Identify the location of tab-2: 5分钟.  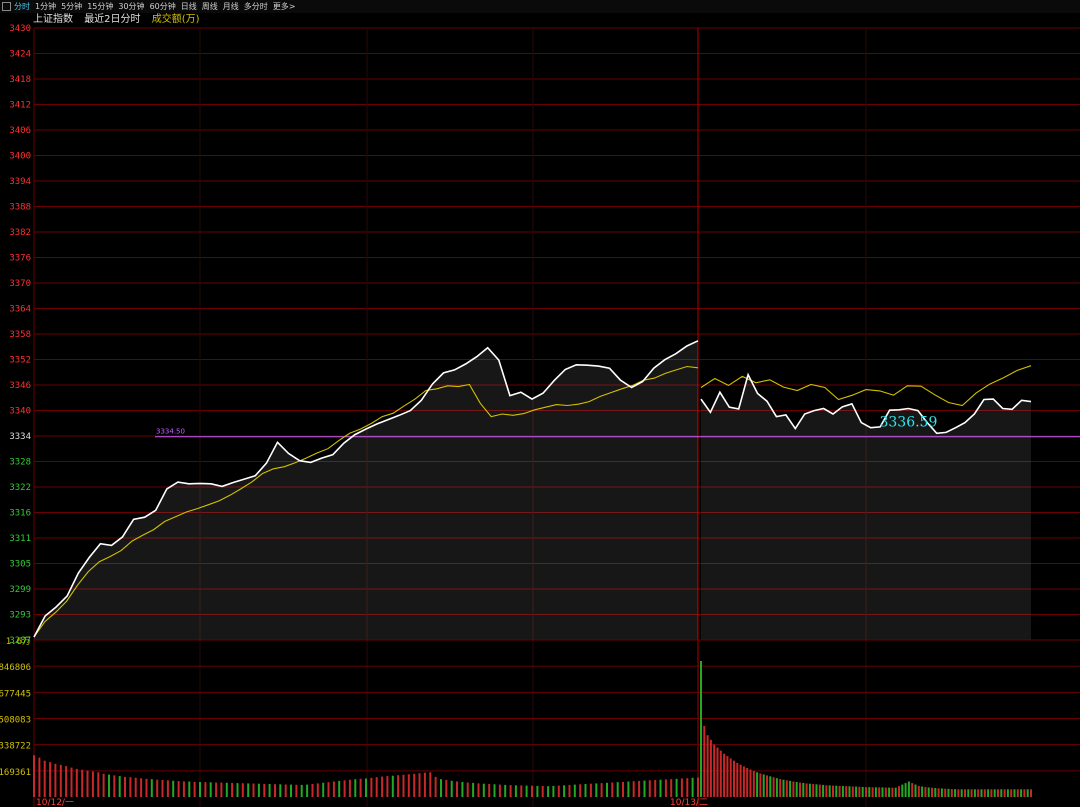
(71, 6).